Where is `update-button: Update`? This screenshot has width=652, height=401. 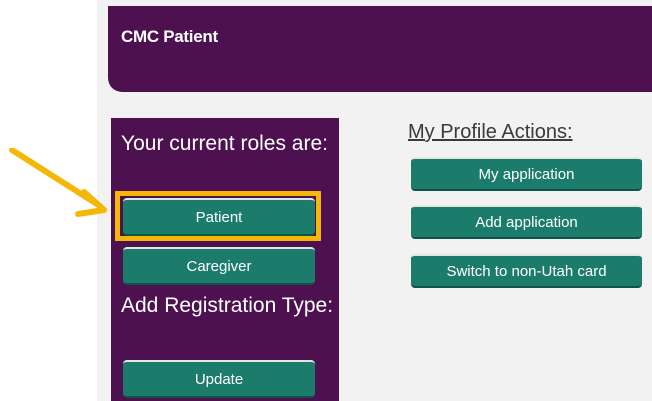
update-button: Update is located at coordinates (219, 379).